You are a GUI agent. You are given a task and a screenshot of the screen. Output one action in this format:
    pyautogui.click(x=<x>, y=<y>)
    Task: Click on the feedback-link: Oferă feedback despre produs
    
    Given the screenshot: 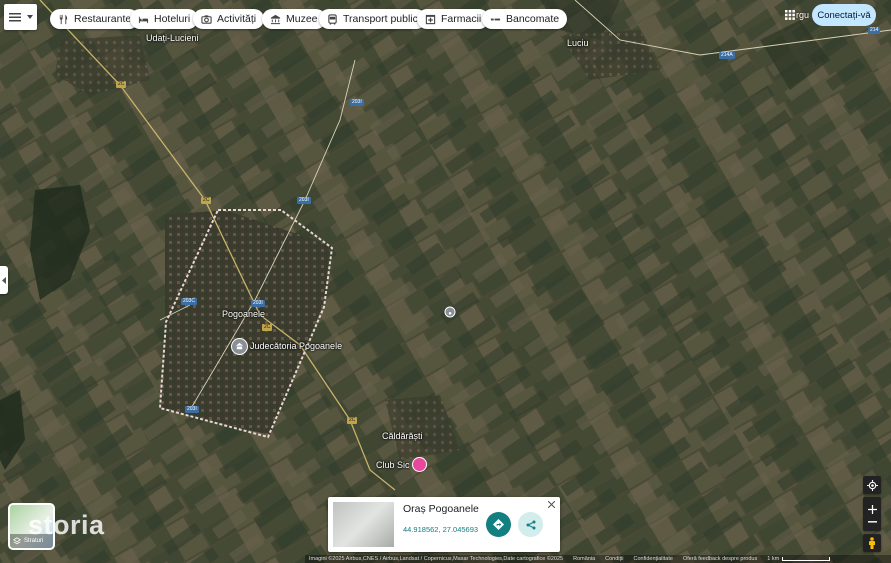 What is the action you would take?
    pyautogui.click(x=720, y=559)
    